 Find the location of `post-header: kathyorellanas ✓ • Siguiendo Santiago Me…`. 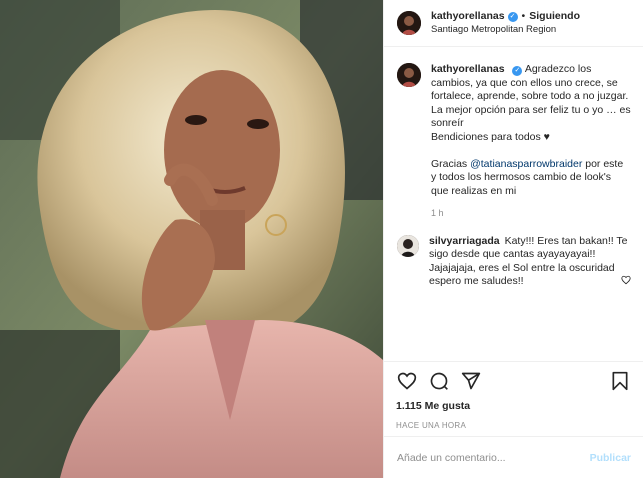

post-header: kathyorellanas ✓ • Siguiendo Santiago Me… is located at coordinates (513, 23).